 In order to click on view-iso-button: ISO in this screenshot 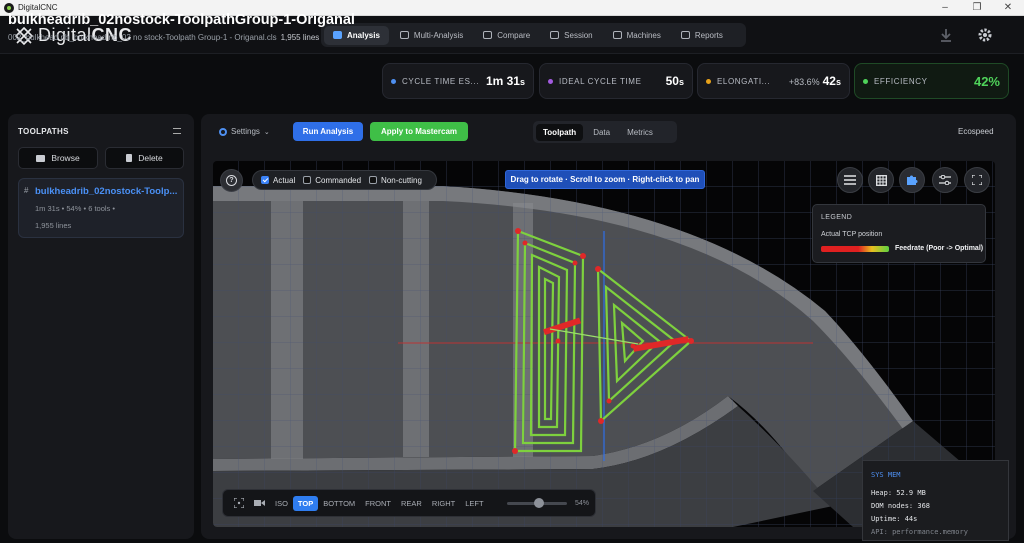, I will do `click(281, 503)`.